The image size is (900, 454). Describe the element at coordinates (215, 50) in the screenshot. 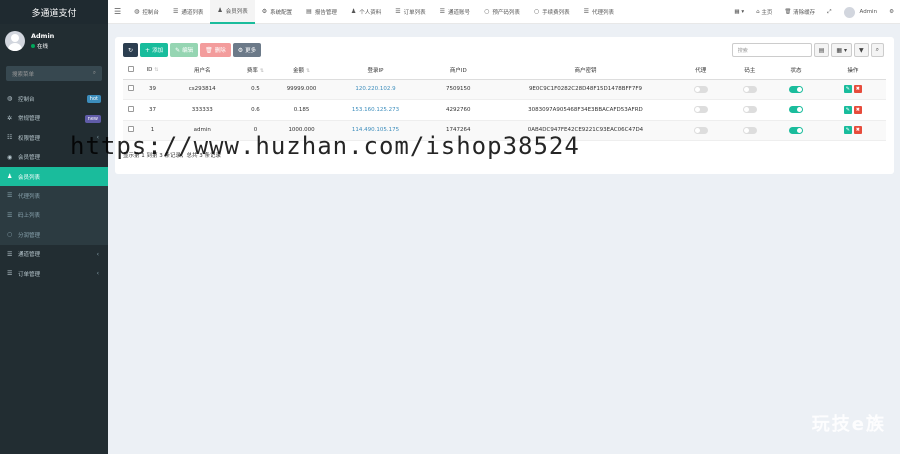

I see `delete-button: 🗑 删除` at that location.